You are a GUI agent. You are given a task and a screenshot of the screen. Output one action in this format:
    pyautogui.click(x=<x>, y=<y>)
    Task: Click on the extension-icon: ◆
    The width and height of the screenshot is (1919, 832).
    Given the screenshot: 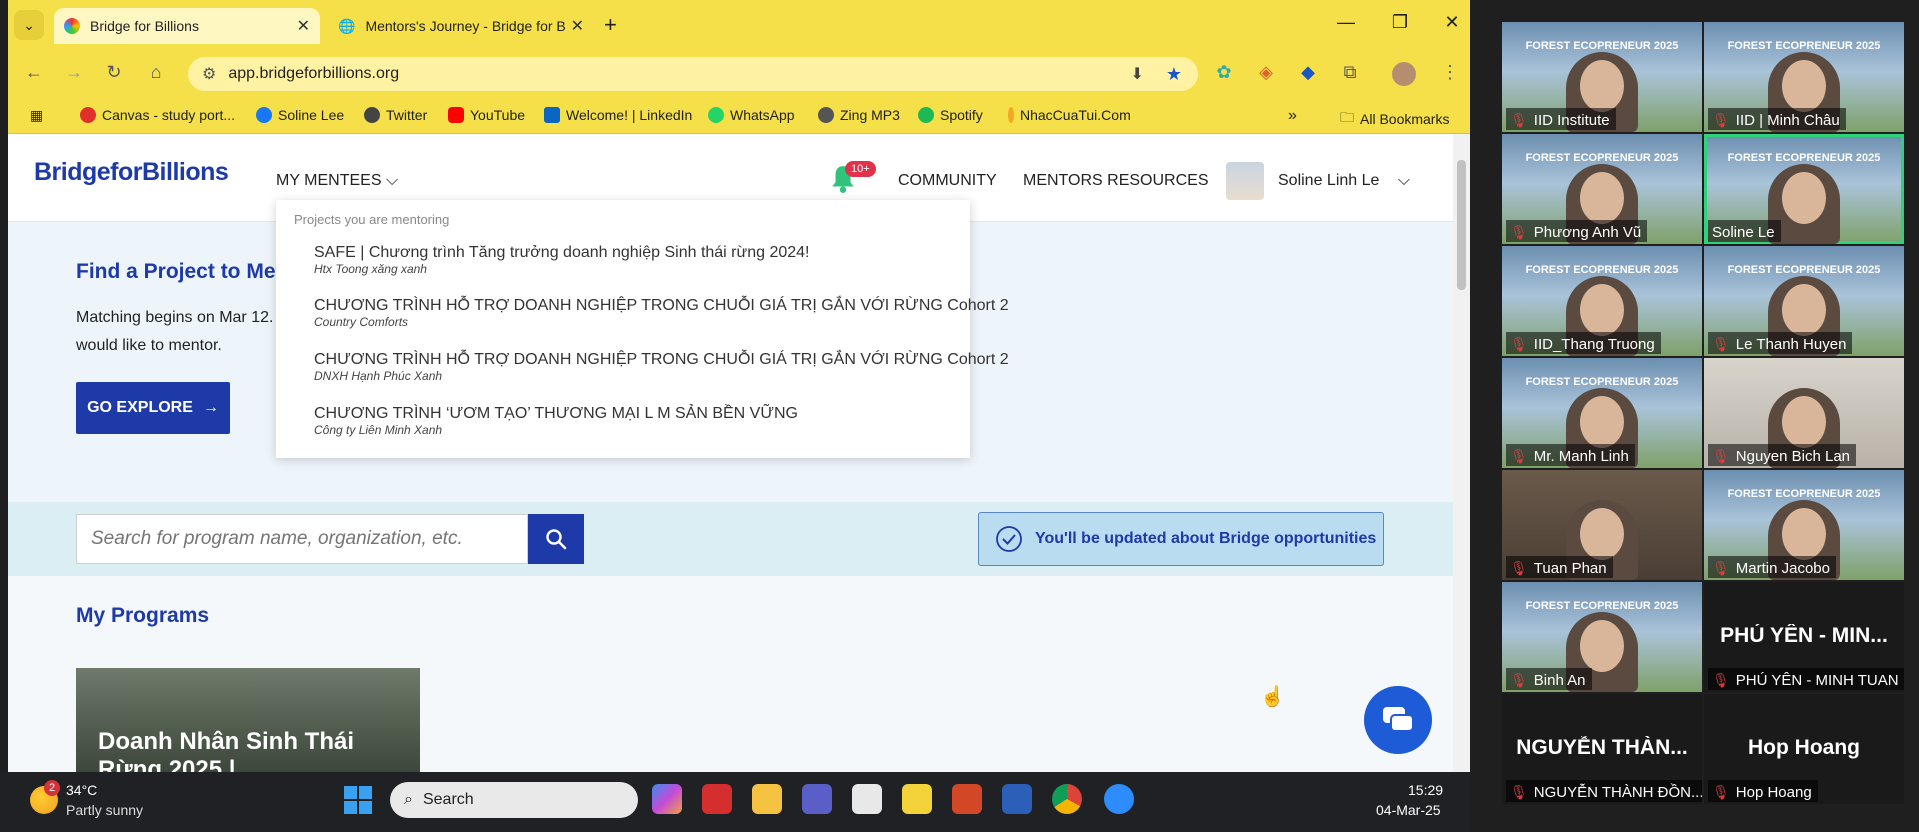 What is the action you would take?
    pyautogui.click(x=1308, y=72)
    